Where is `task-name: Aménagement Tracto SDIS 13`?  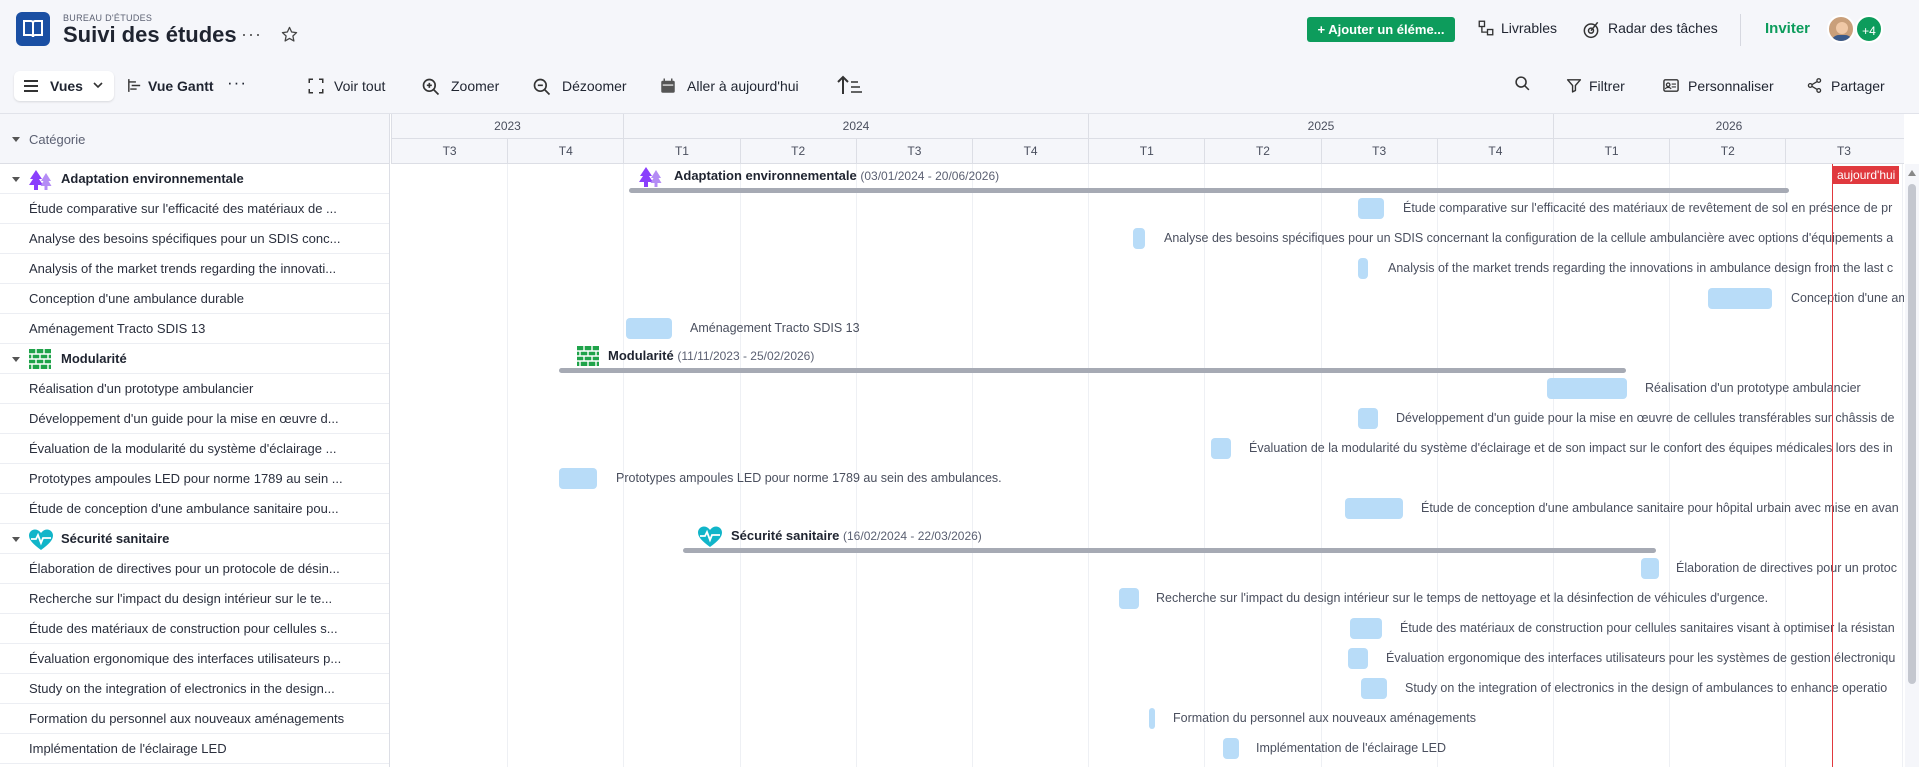 task-name: Aménagement Tracto SDIS 13 is located at coordinates (117, 328).